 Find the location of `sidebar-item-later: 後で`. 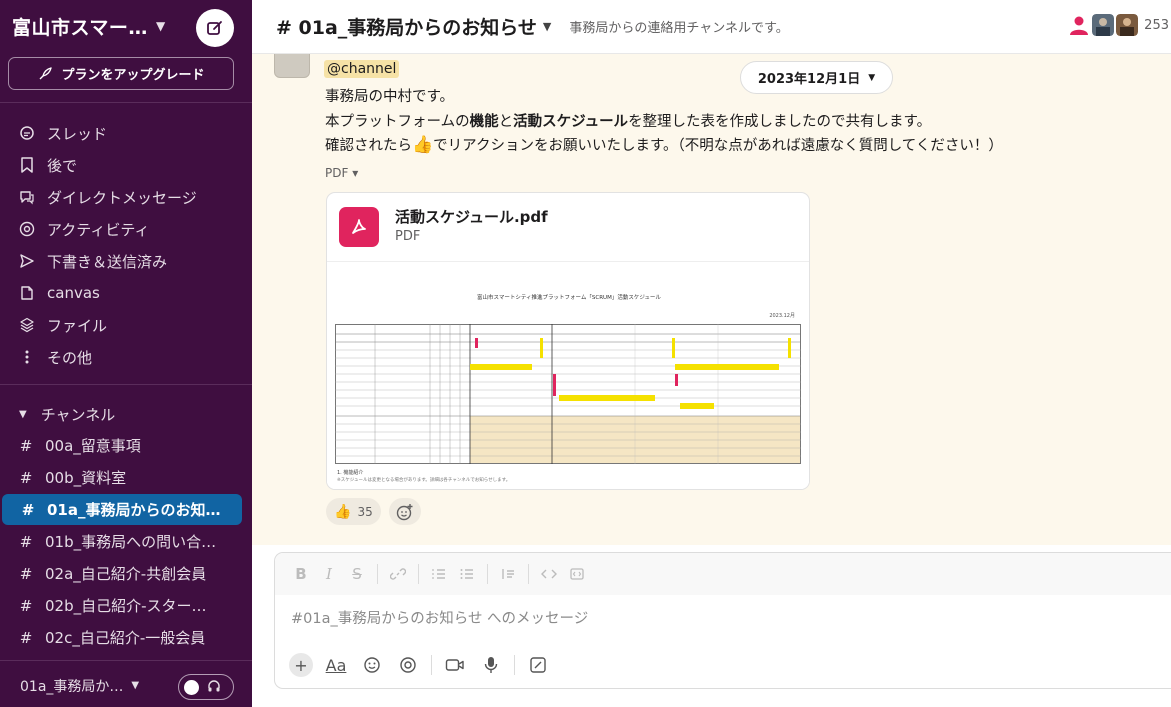

sidebar-item-later: 後で is located at coordinates (126, 165).